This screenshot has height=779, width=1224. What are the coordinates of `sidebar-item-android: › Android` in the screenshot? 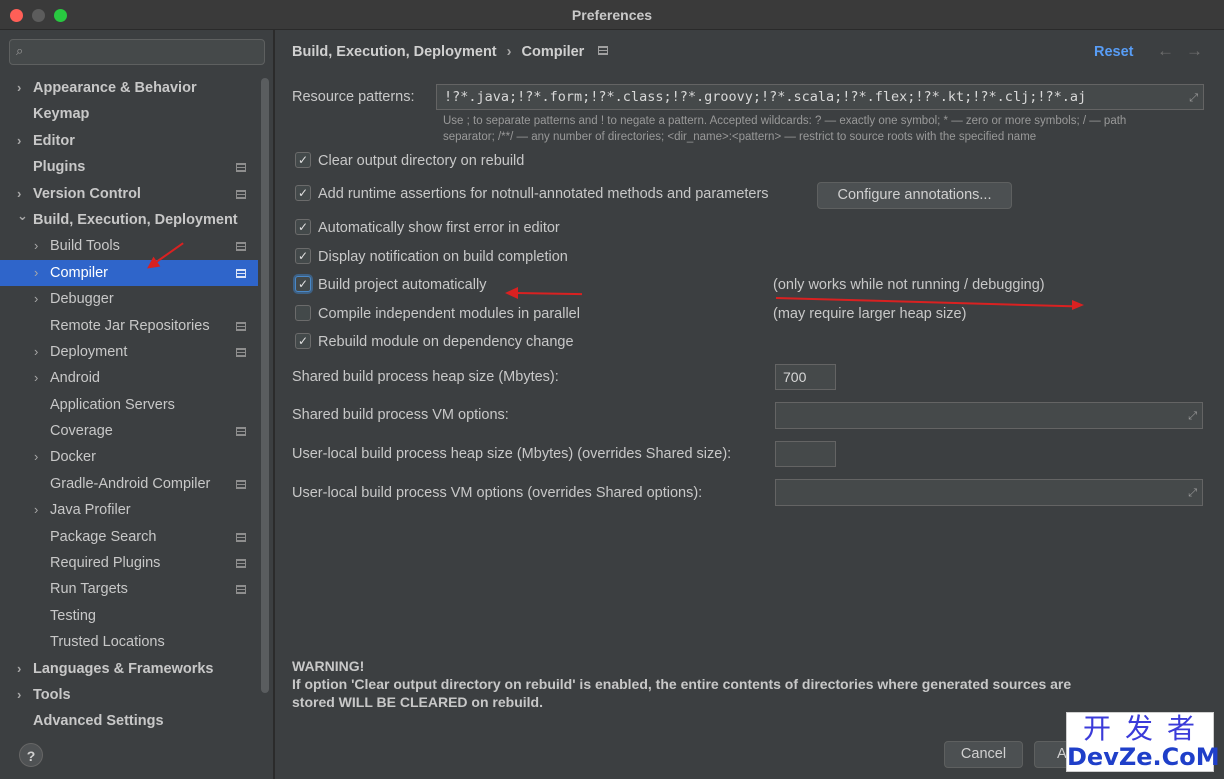 It's located at (129, 378).